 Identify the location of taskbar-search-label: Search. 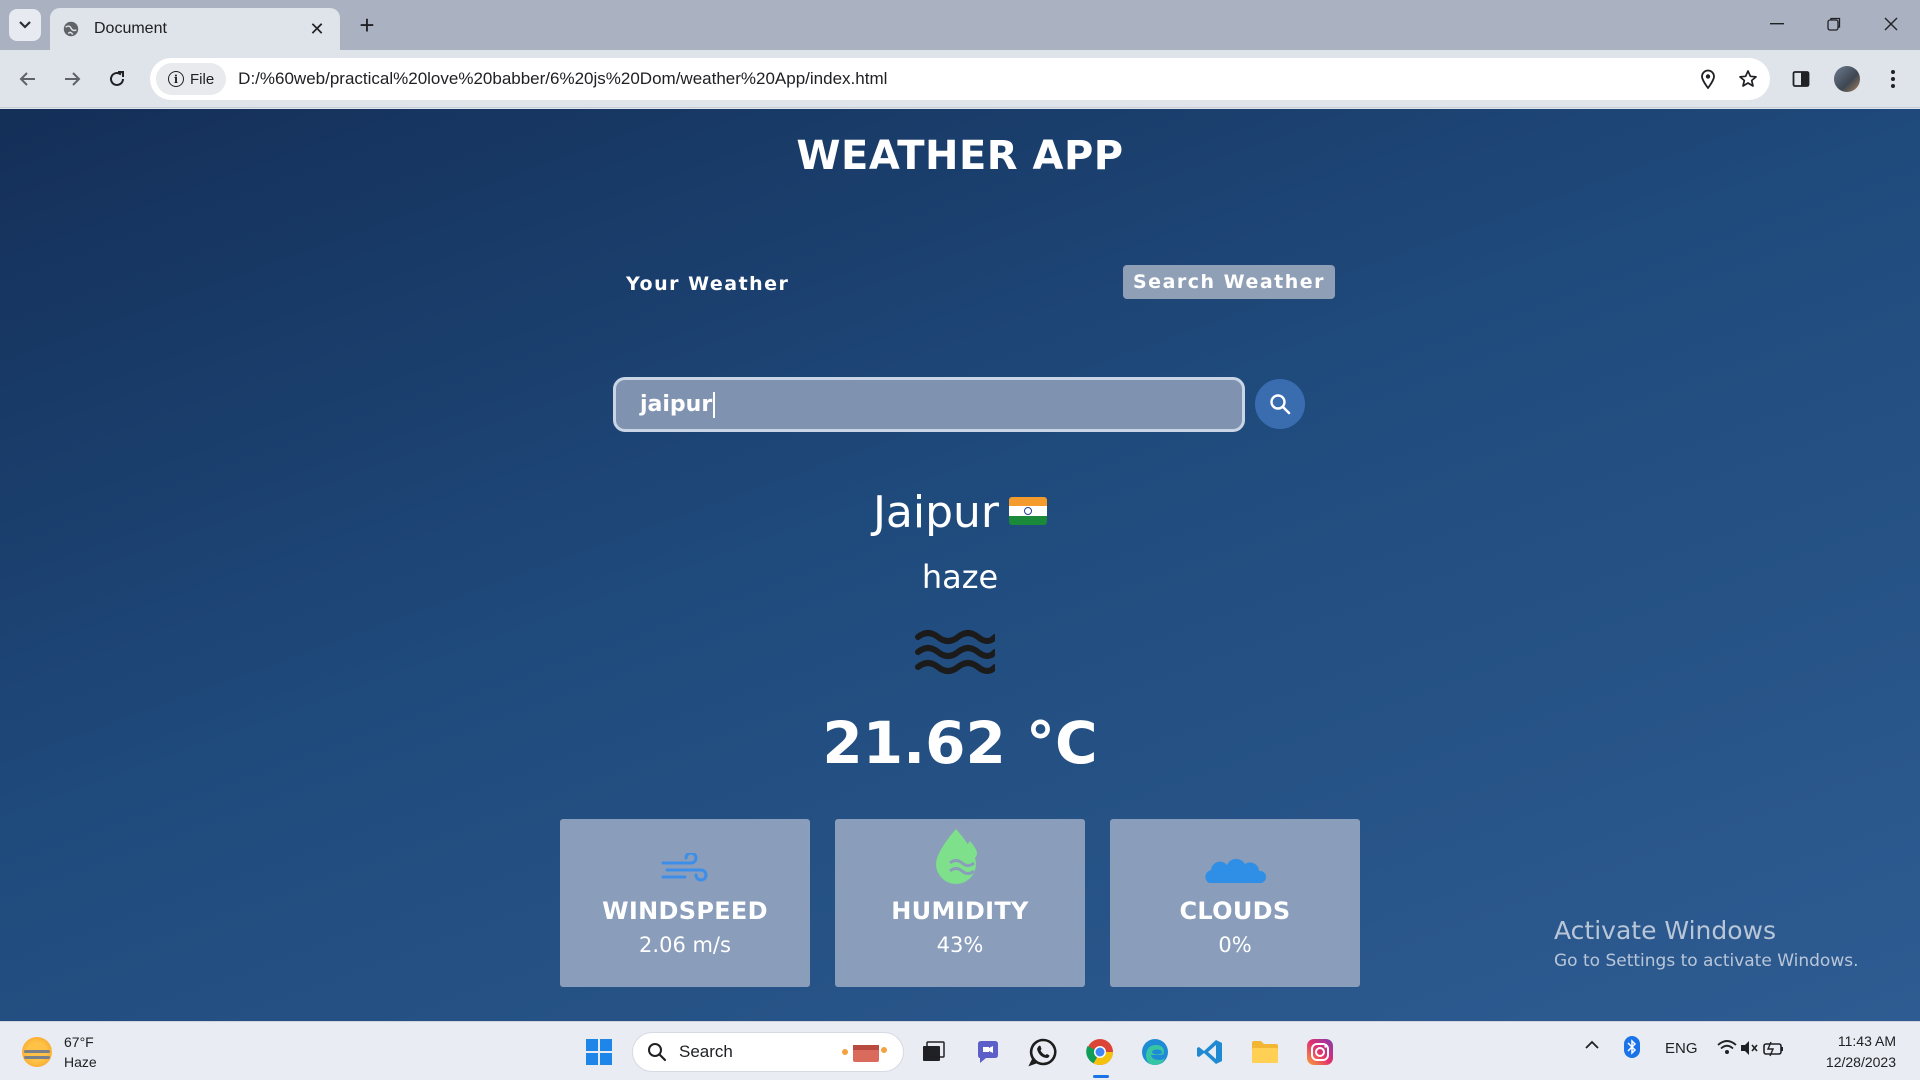
(706, 1051).